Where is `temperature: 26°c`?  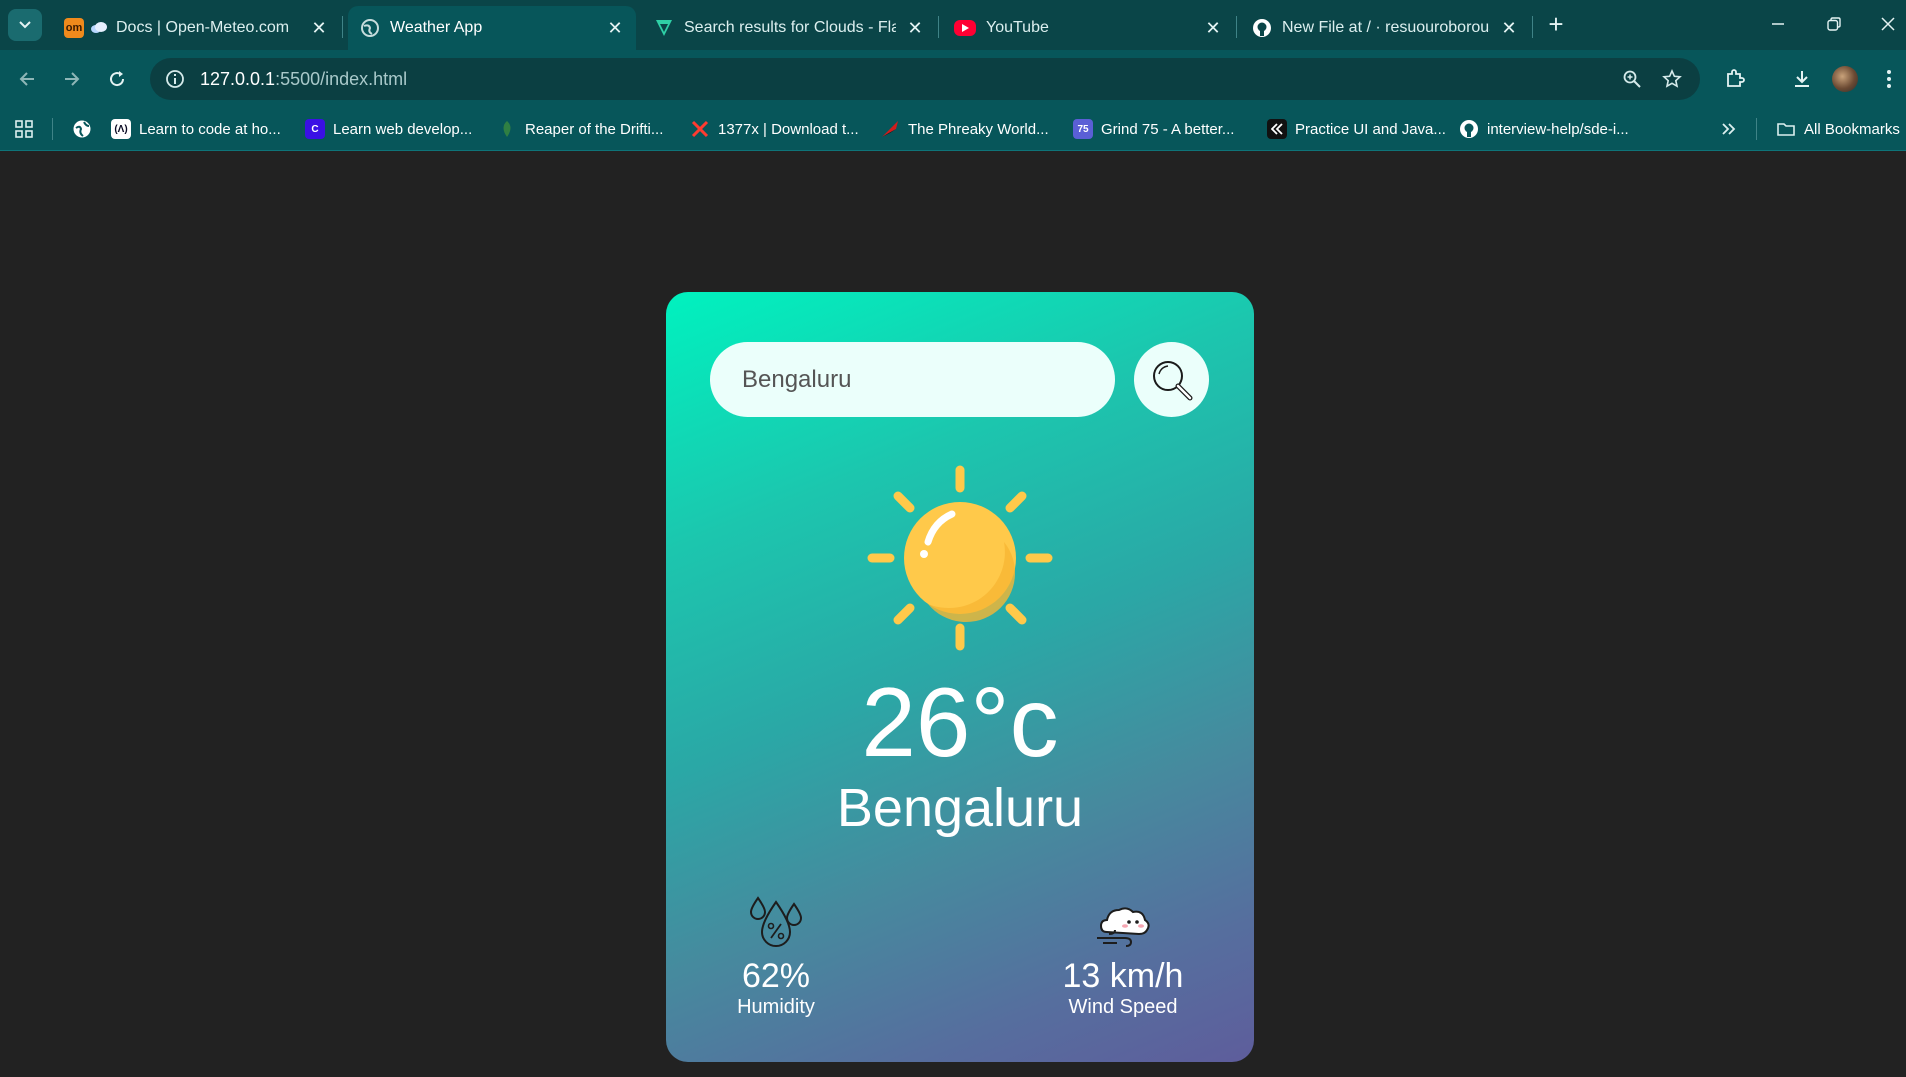 temperature: 26°c is located at coordinates (960, 722).